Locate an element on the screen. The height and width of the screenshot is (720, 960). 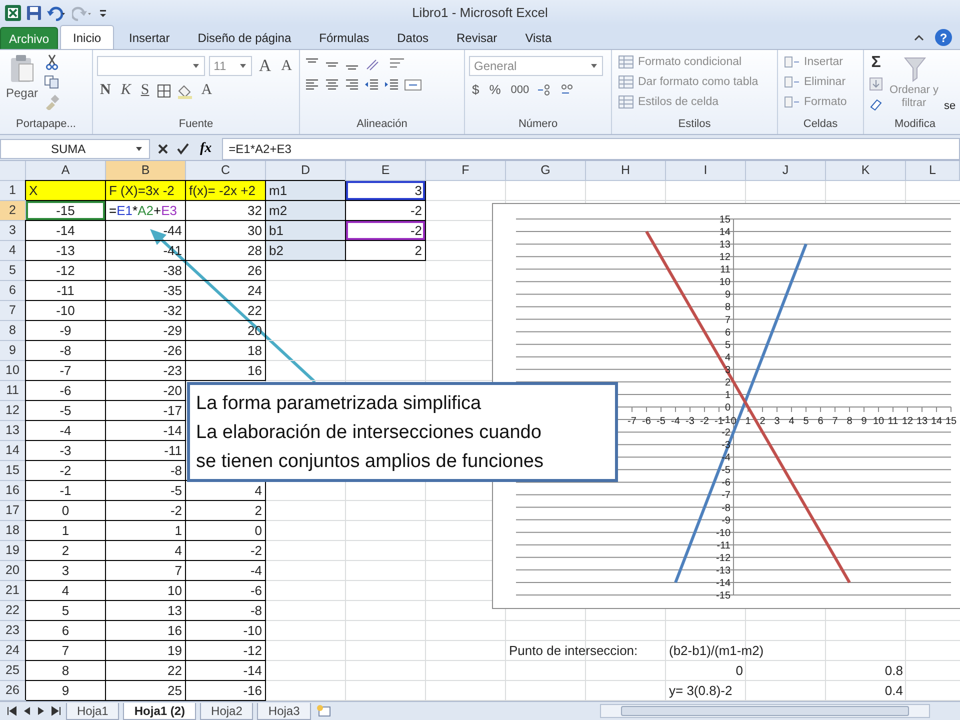
previous-sheet-icon is located at coordinates (27, 711).